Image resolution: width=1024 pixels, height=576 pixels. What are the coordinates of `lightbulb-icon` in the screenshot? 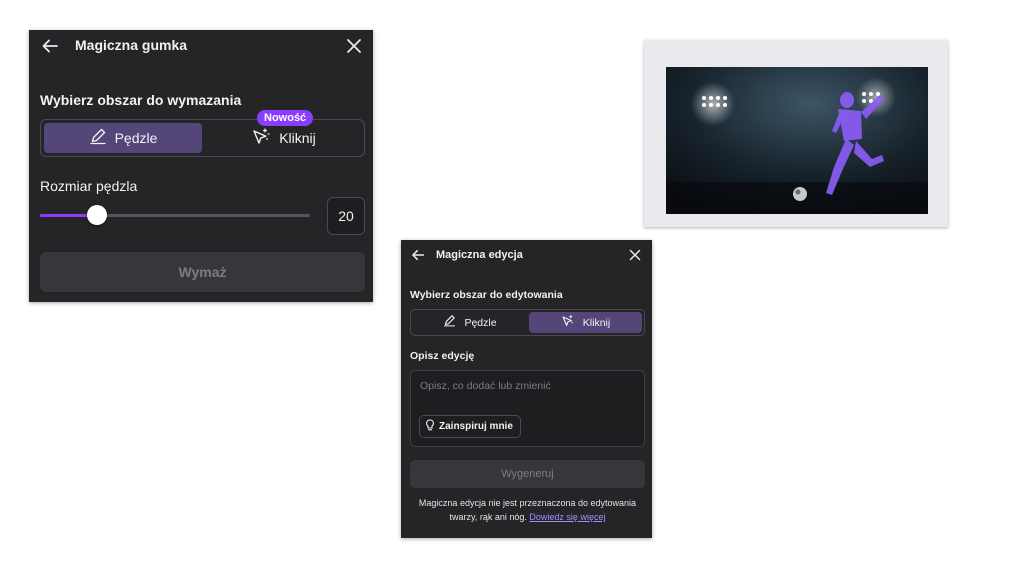 It's located at (430, 426).